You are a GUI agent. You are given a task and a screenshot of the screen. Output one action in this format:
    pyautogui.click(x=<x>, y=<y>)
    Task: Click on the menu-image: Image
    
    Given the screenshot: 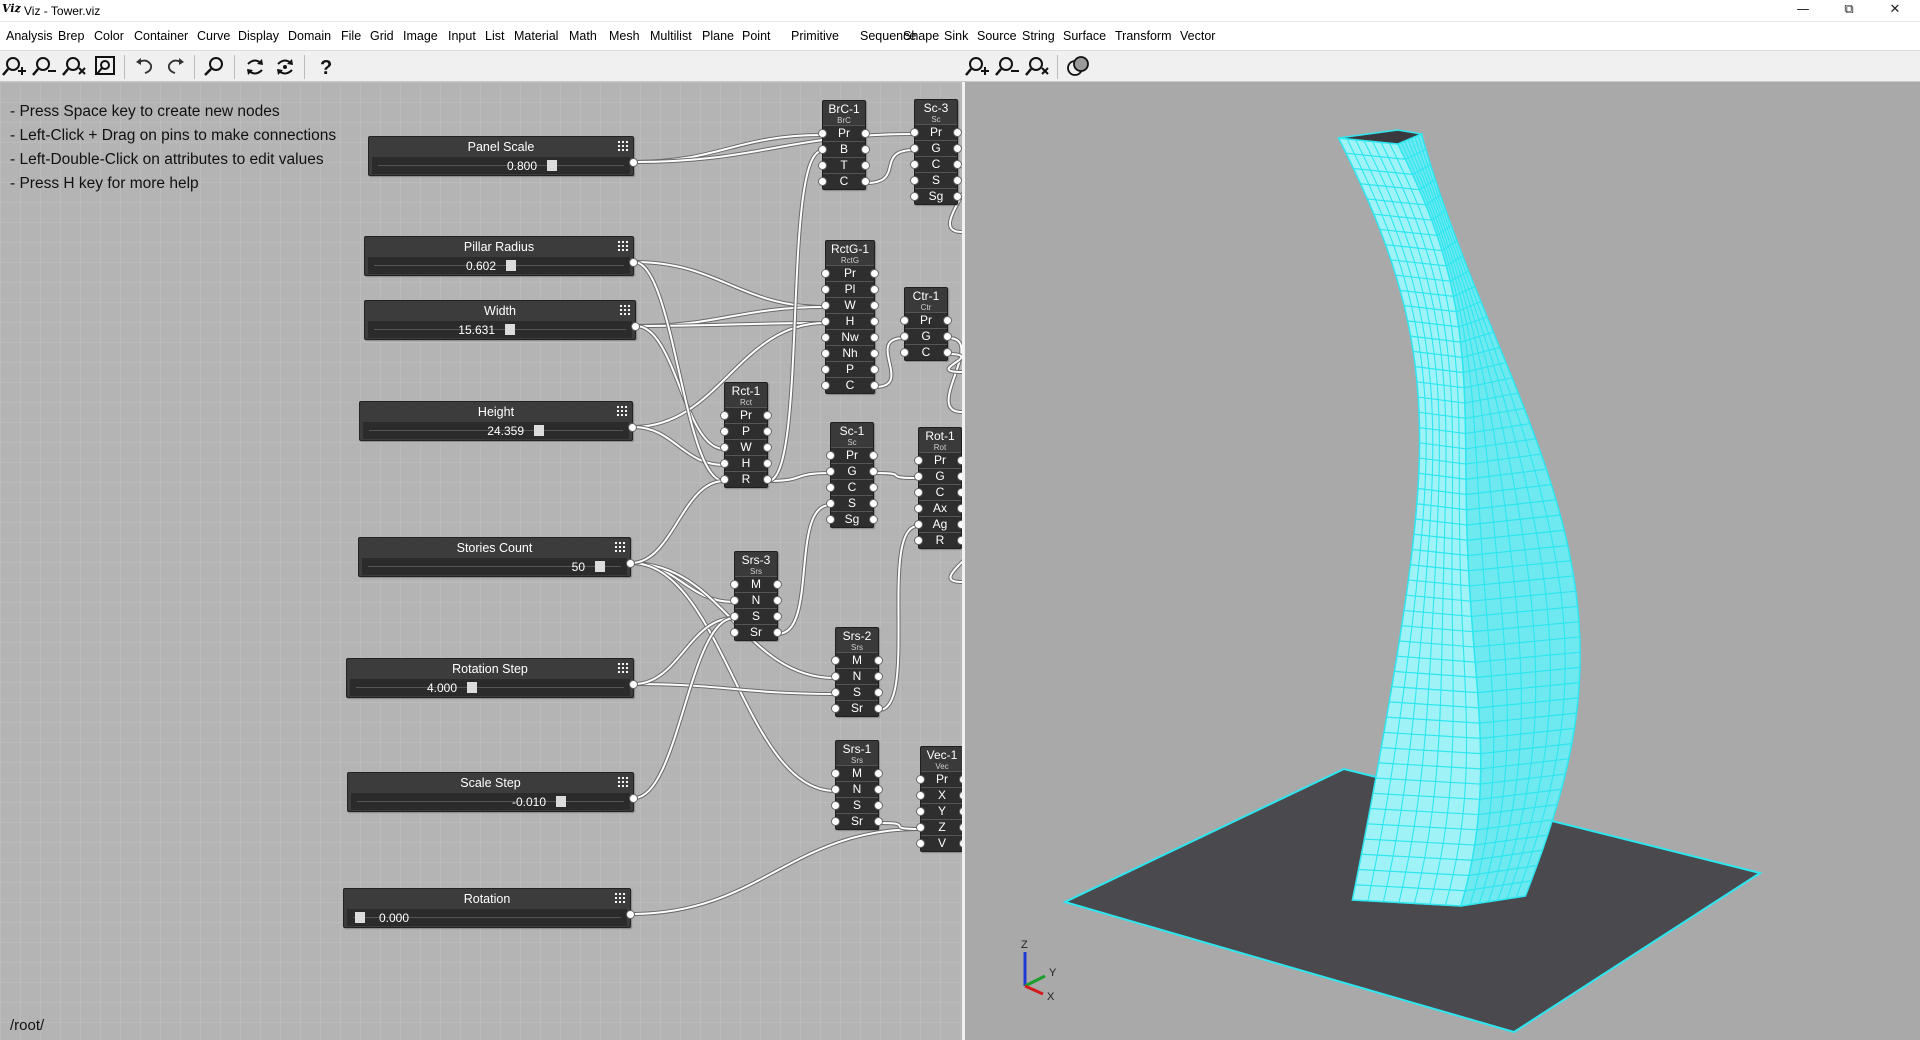 What is the action you would take?
    pyautogui.click(x=420, y=36)
    